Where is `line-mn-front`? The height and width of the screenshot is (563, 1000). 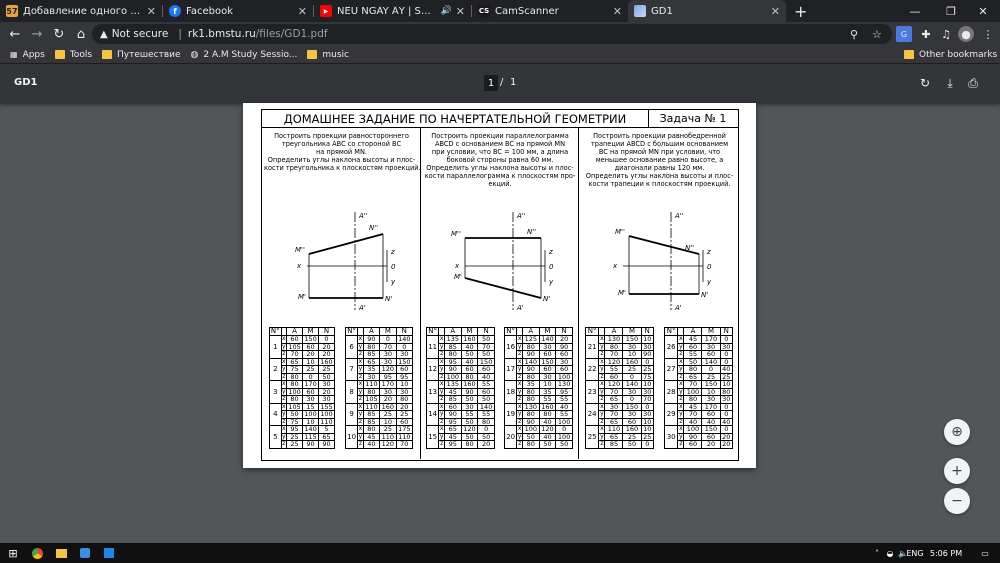 line-mn-front is located at coordinates (346, 244).